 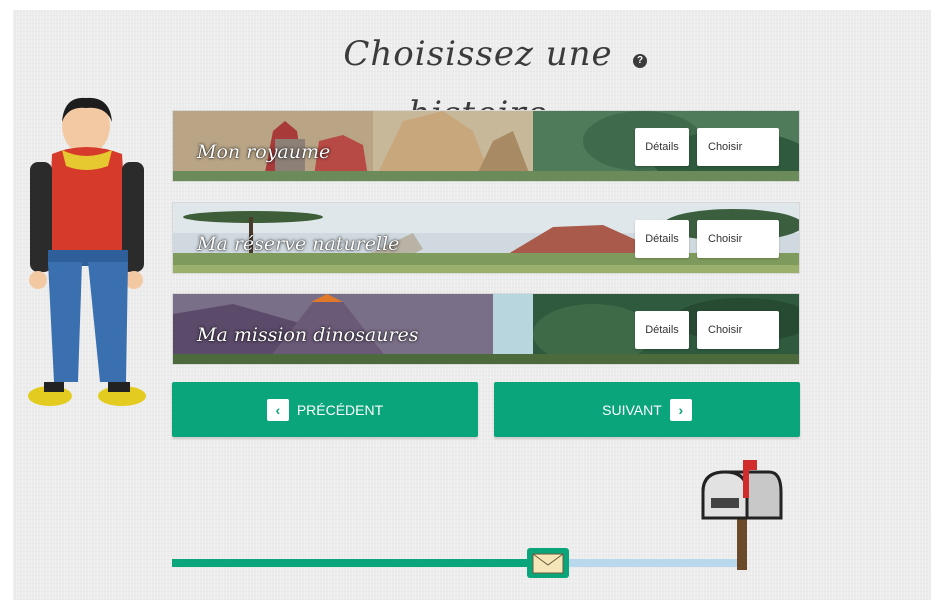 I want to click on chevron-right-icon: ›, so click(x=680, y=409).